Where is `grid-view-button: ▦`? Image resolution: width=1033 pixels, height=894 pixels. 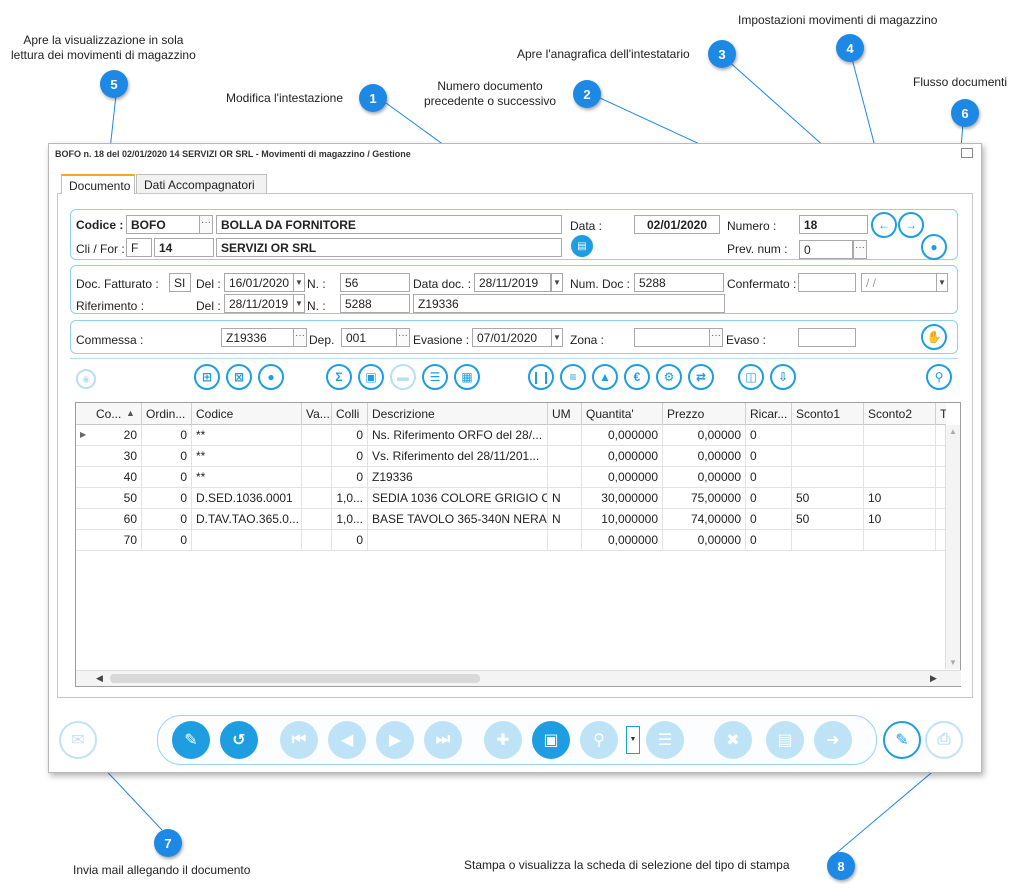
grid-view-button: ▦ is located at coordinates (467, 377).